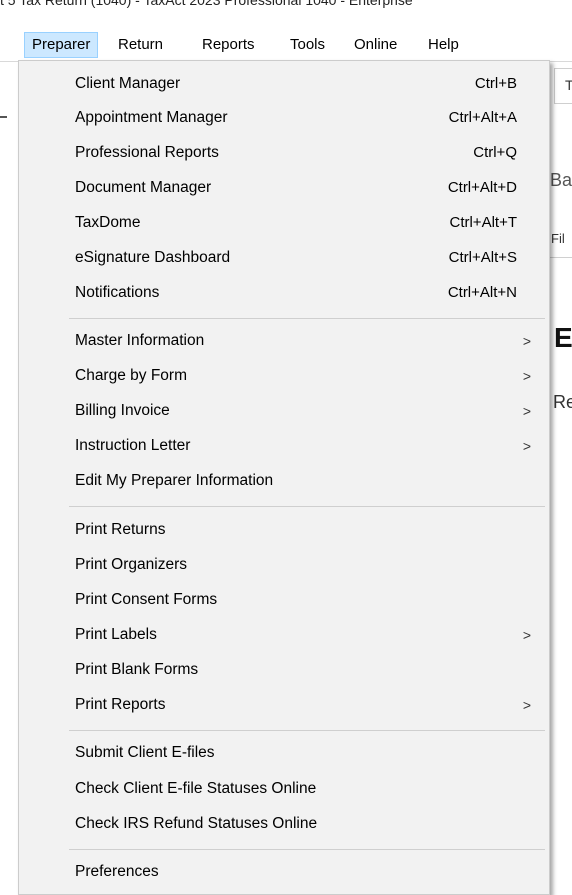  Describe the element at coordinates (284, 565) in the screenshot. I see `menu-item-print-organizers: Print Organizers` at that location.